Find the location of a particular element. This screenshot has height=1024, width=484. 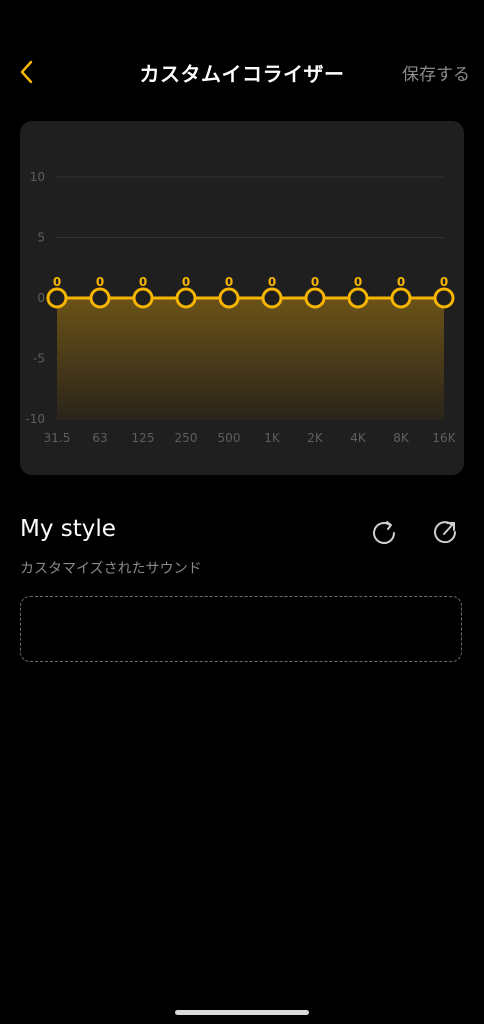

x-tick-label: 2K is located at coordinates (315, 438).